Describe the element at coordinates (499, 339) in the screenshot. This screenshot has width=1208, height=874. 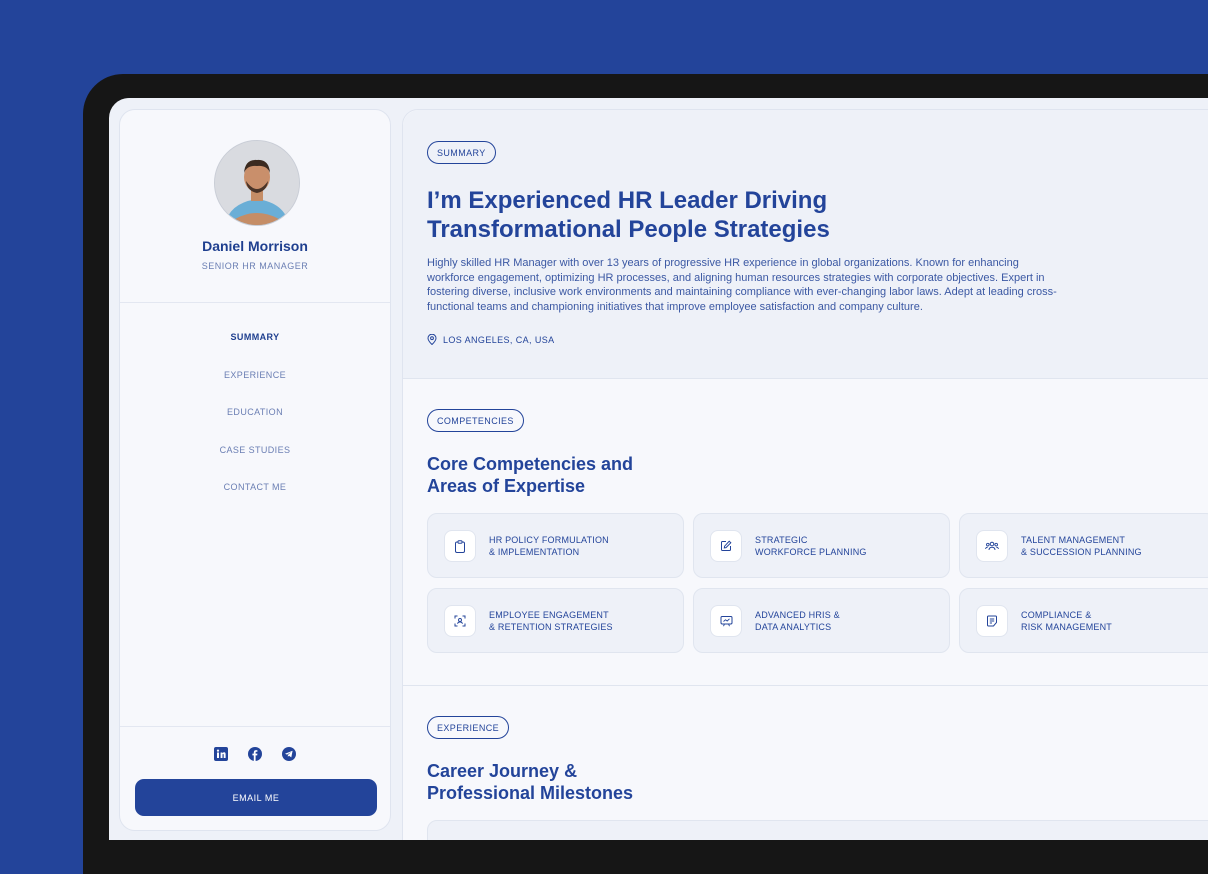
I see `location-text: LOS ANGELES, CA, USA` at that location.